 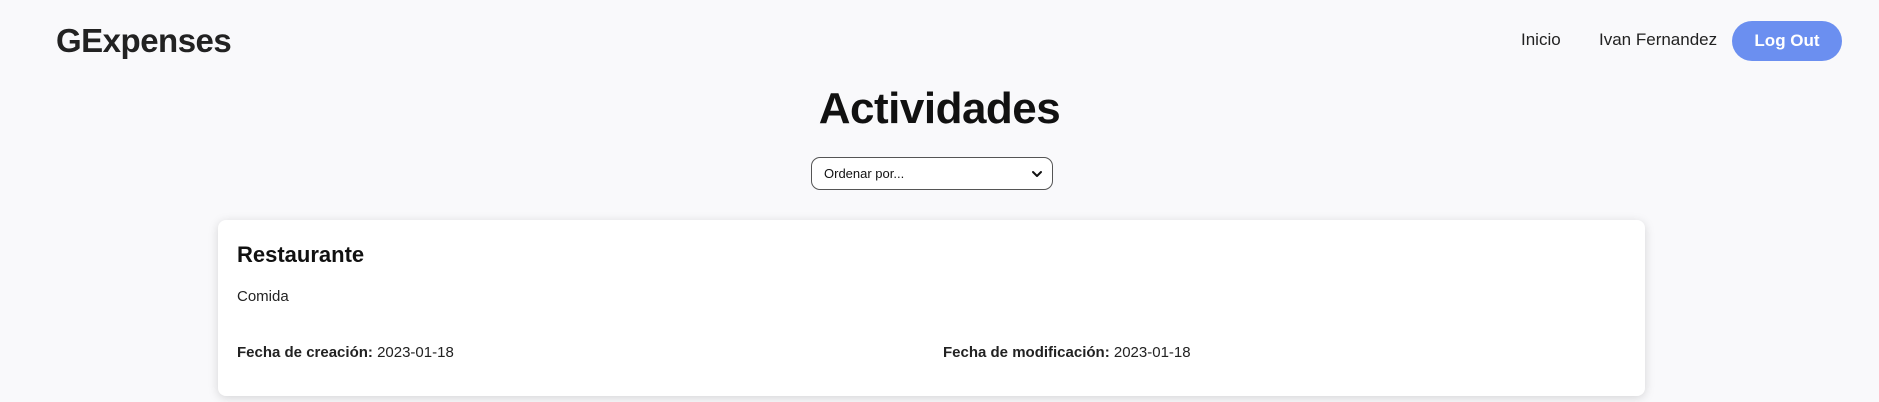 I want to click on activity-category: Comida, so click(x=263, y=296).